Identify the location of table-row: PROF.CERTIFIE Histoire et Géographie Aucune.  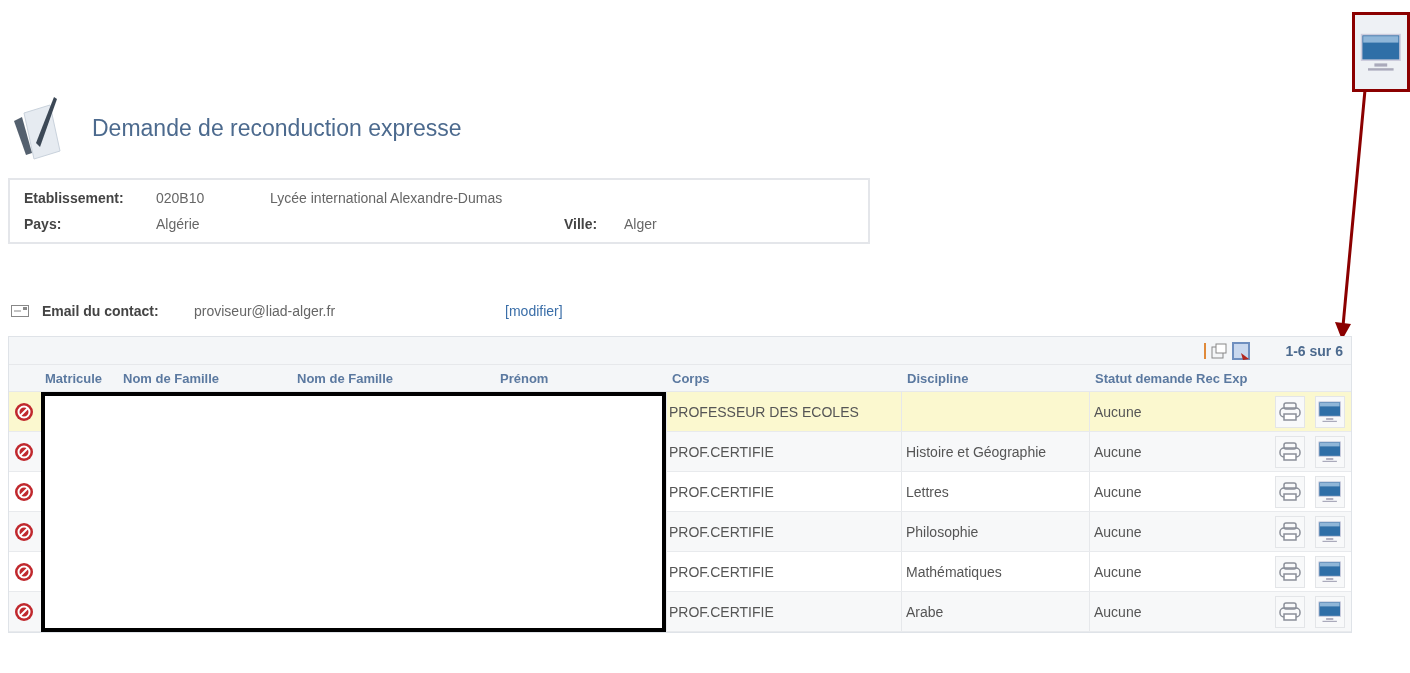
(1008, 452).